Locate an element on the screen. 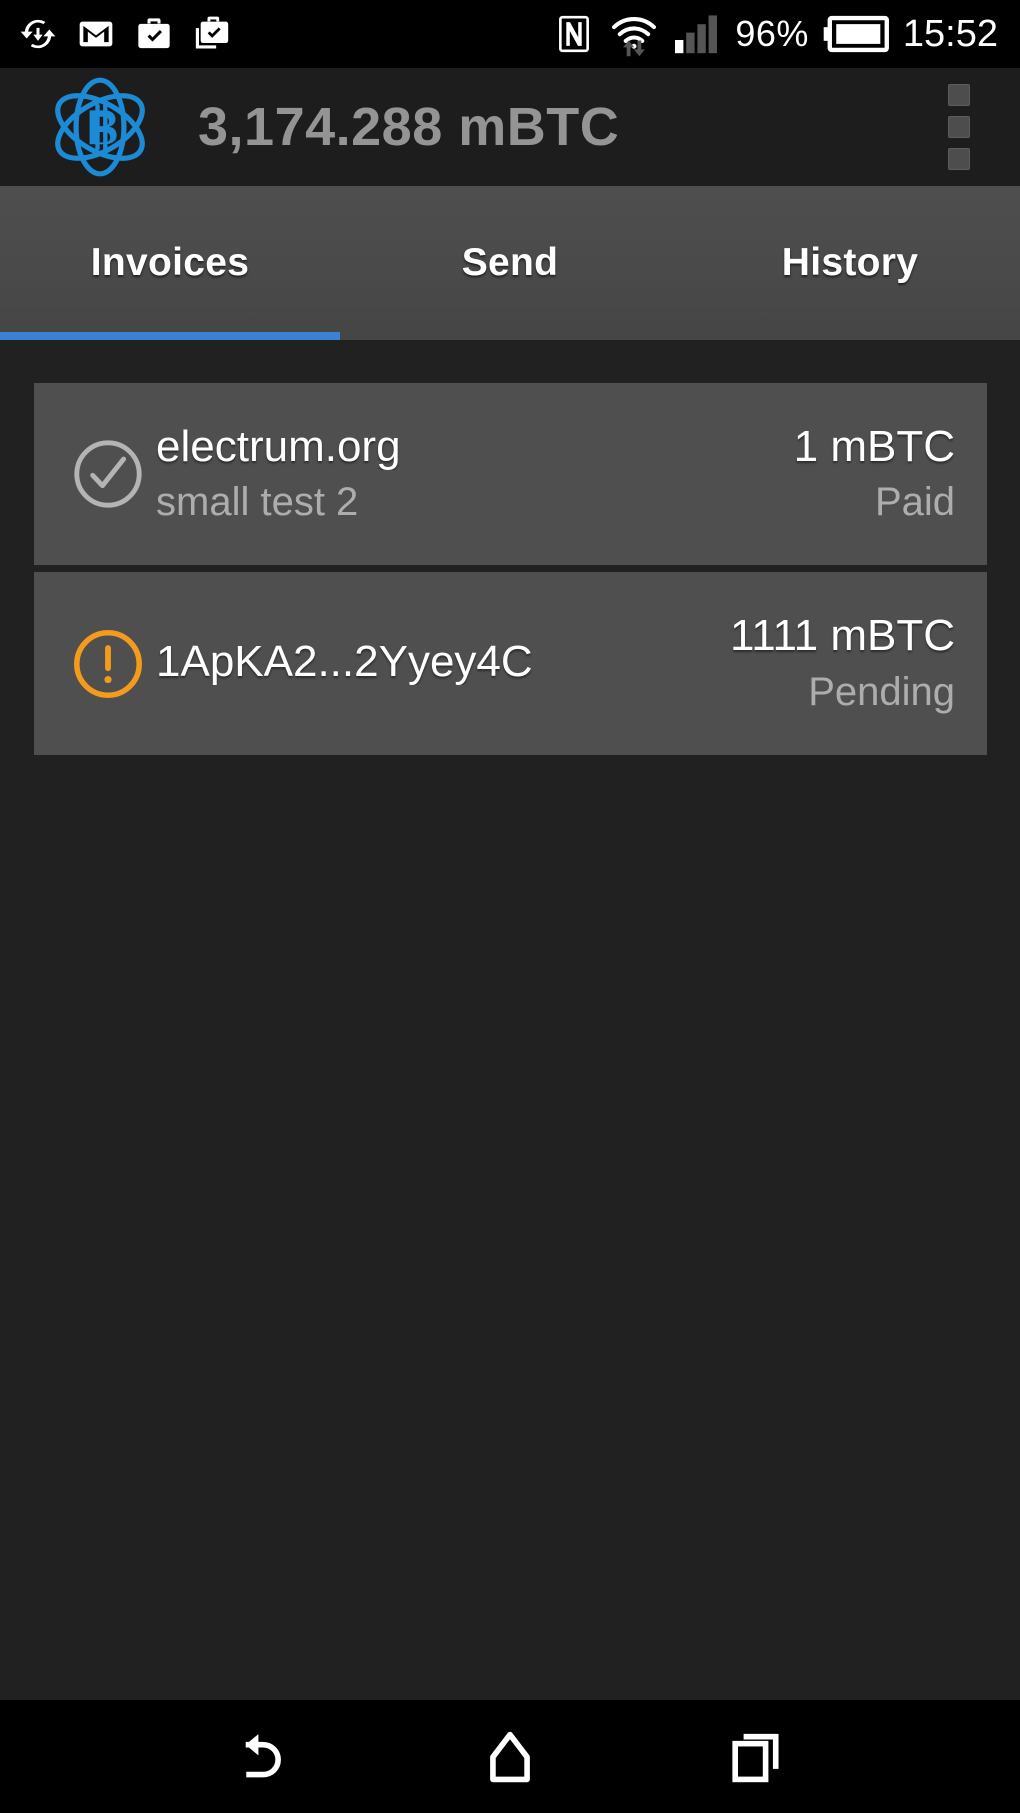 Image resolution: width=1020 pixels, height=1813 pixels. tab-invoices-label: Invoices is located at coordinates (170, 262).